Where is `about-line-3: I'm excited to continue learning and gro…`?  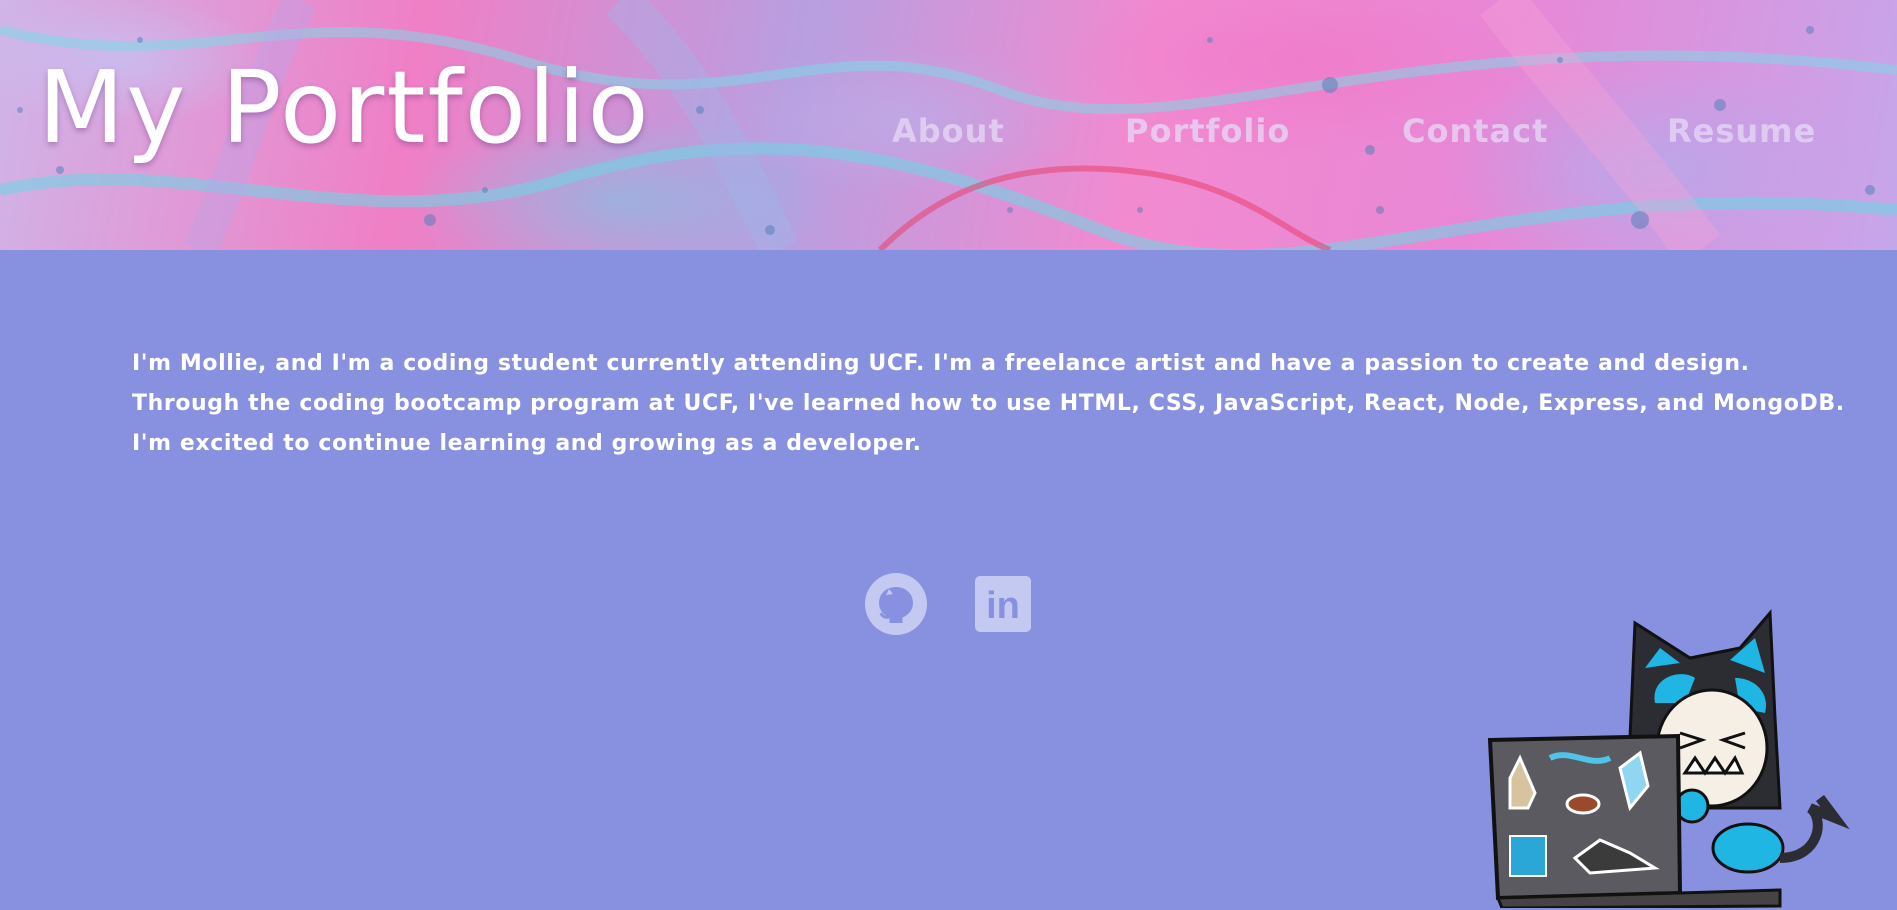 about-line-3: I'm excited to continue learning and gro… is located at coordinates (527, 443).